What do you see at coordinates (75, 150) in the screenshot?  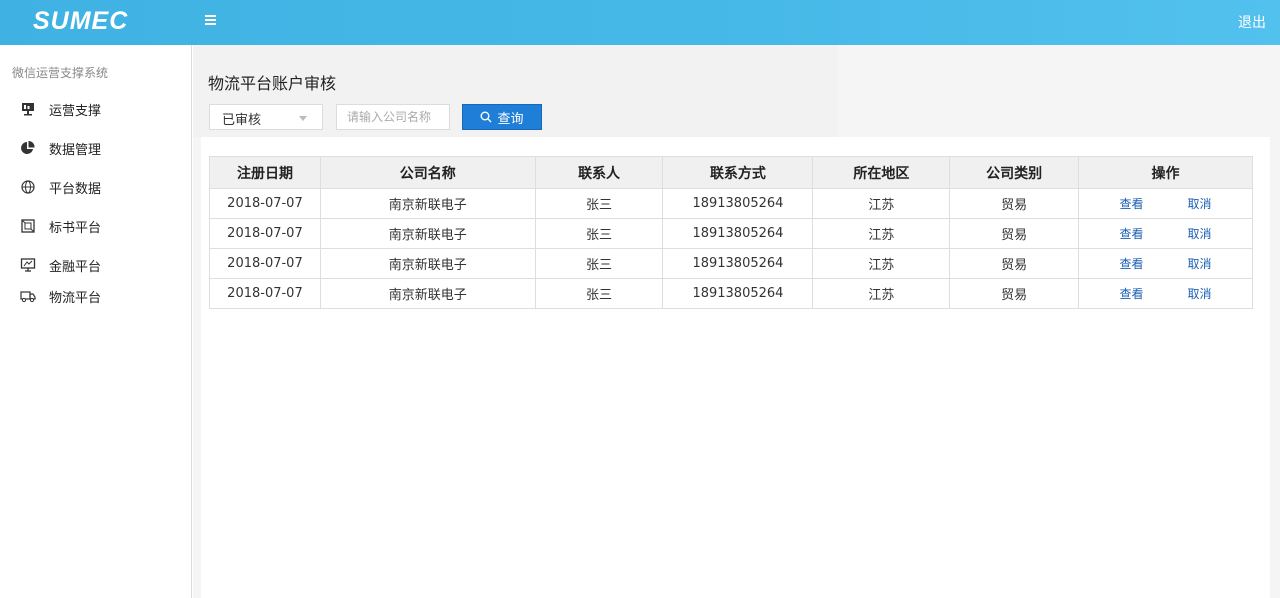 I see `sidebar-item-label: 数据管理` at bounding box center [75, 150].